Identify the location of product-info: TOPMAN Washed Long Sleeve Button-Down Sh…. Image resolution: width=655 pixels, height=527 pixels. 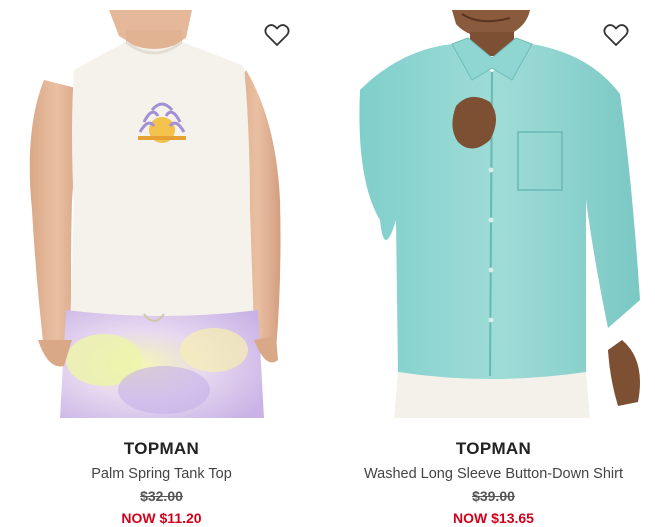
(493, 482).